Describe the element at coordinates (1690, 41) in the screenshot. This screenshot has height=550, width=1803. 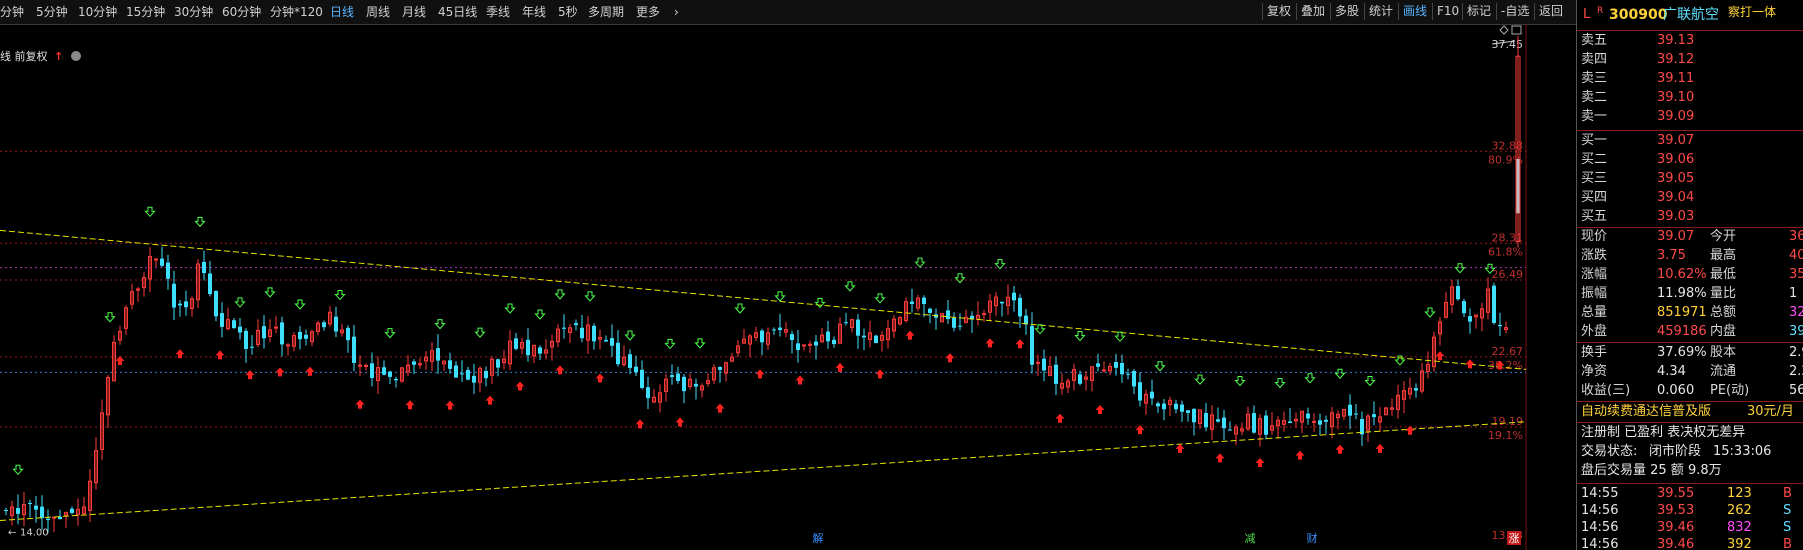
I see `ask-row: 卖五 39.13` at that location.